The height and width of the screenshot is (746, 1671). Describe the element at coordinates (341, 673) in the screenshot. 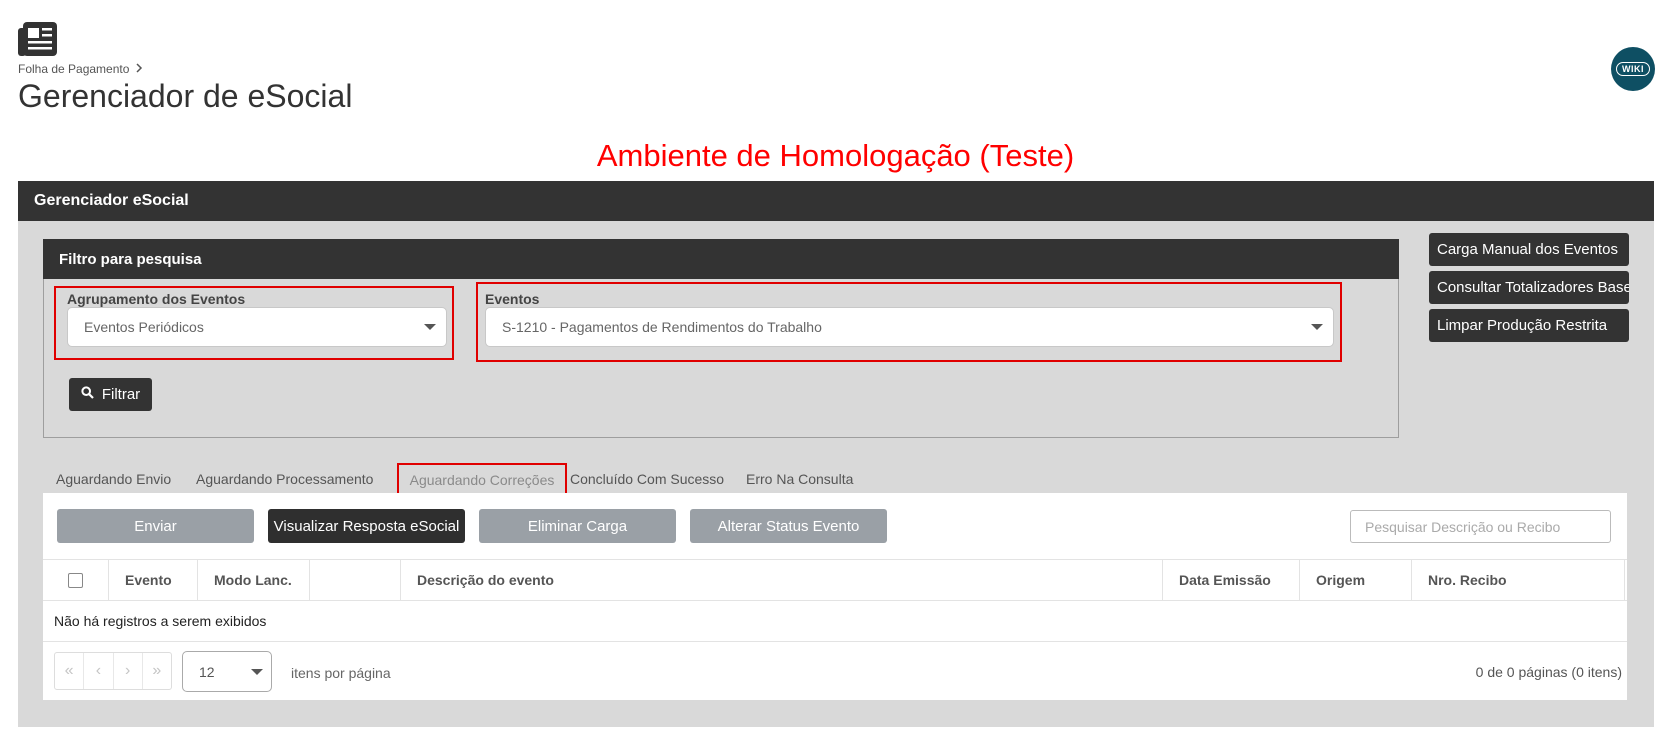

I see `per-page-label: itens por página` at that location.